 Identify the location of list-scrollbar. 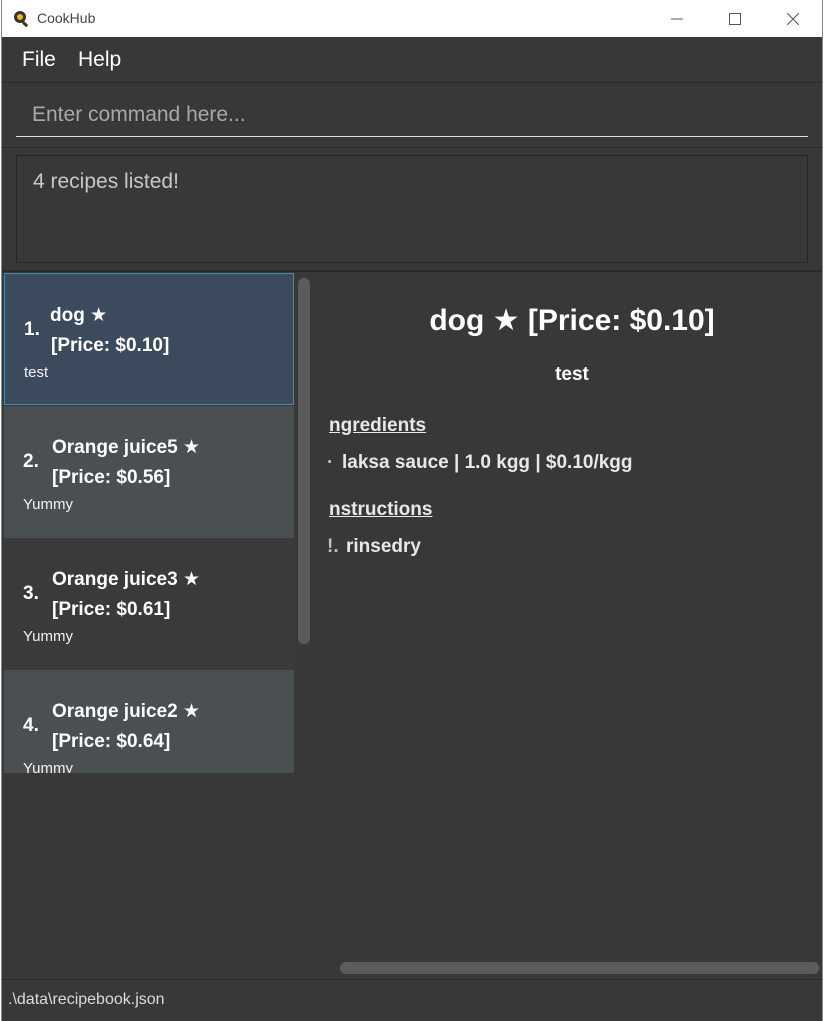
(304, 461).